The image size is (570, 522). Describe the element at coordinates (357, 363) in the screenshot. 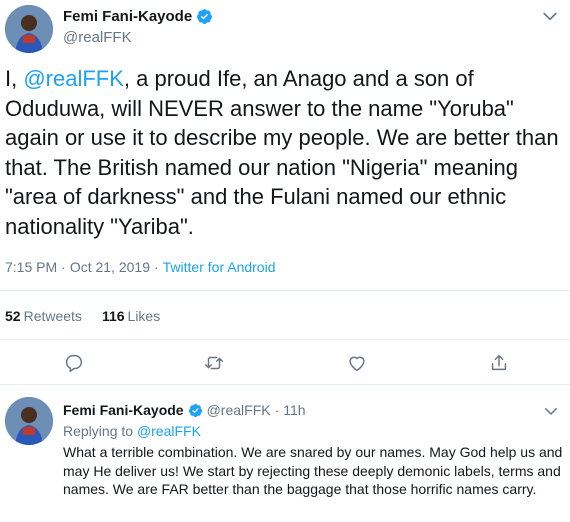

I see `heart-icon` at that location.